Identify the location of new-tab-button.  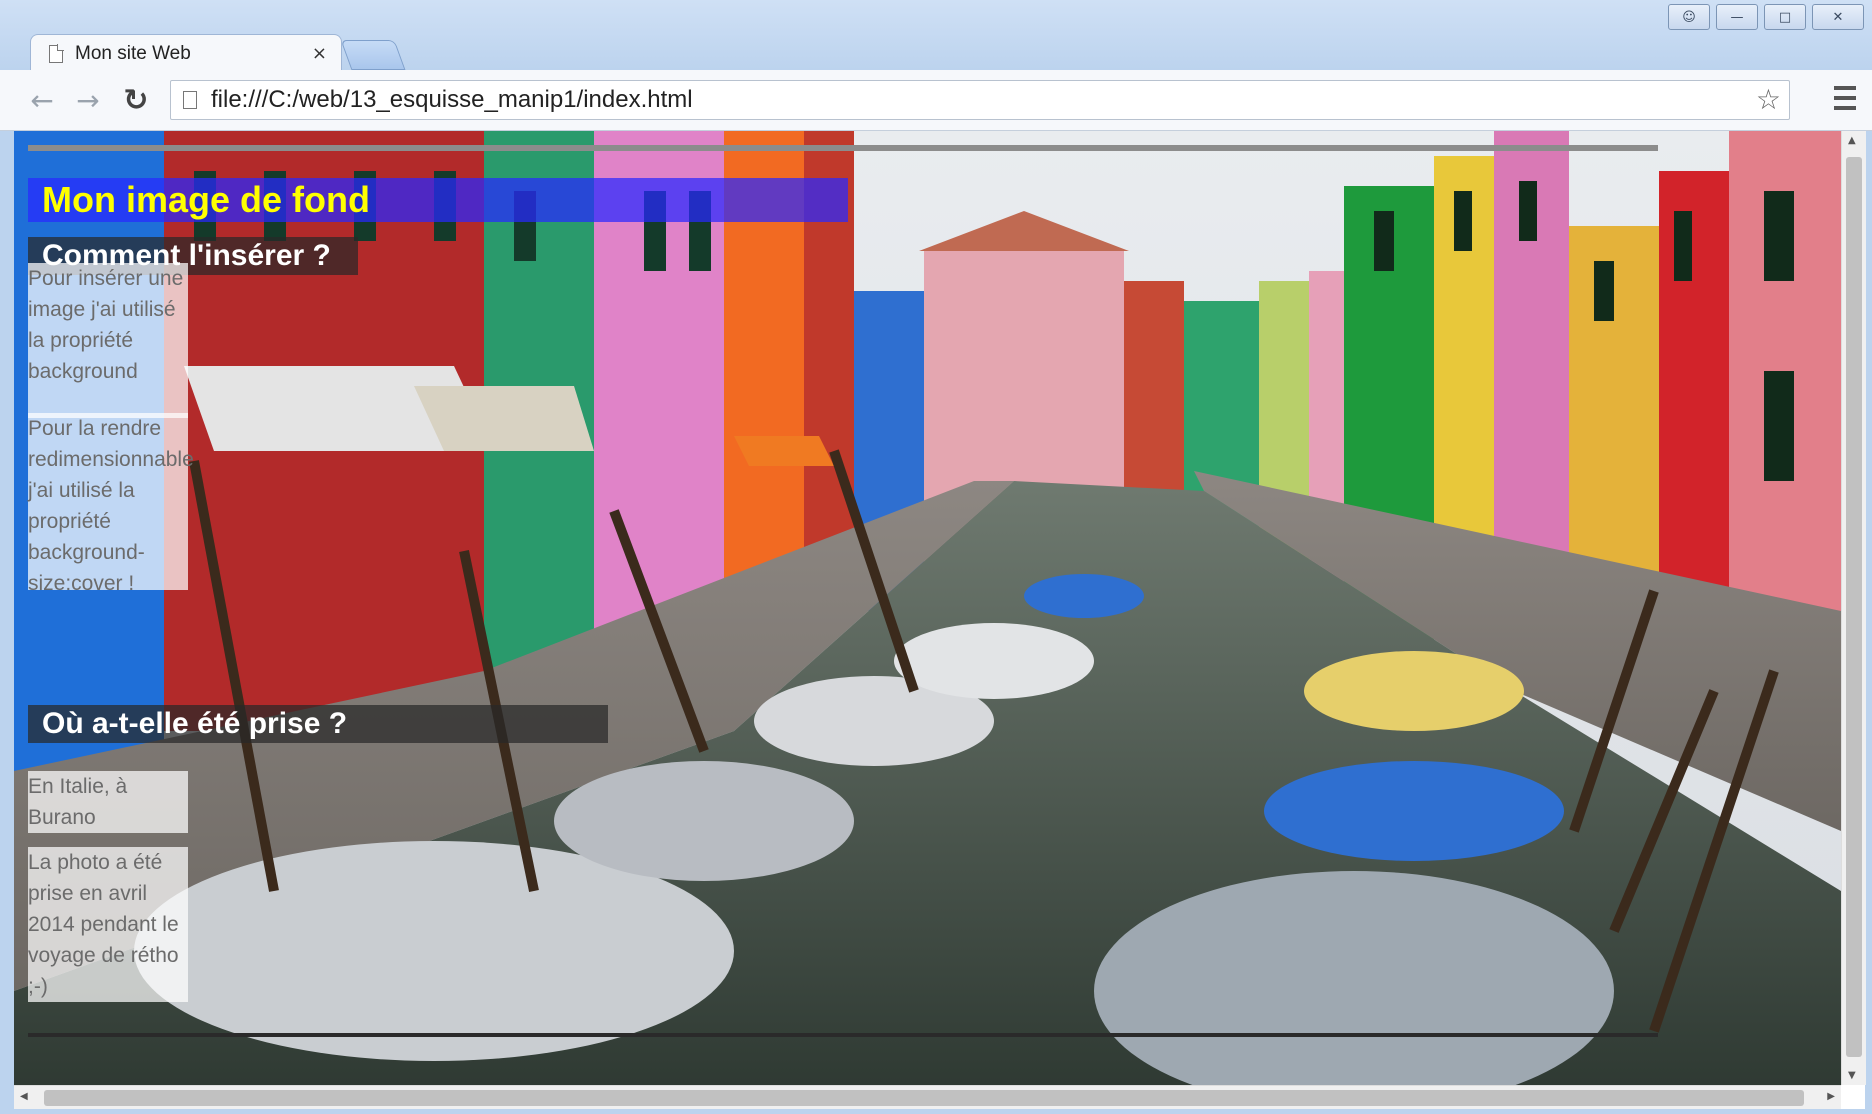
(373, 55).